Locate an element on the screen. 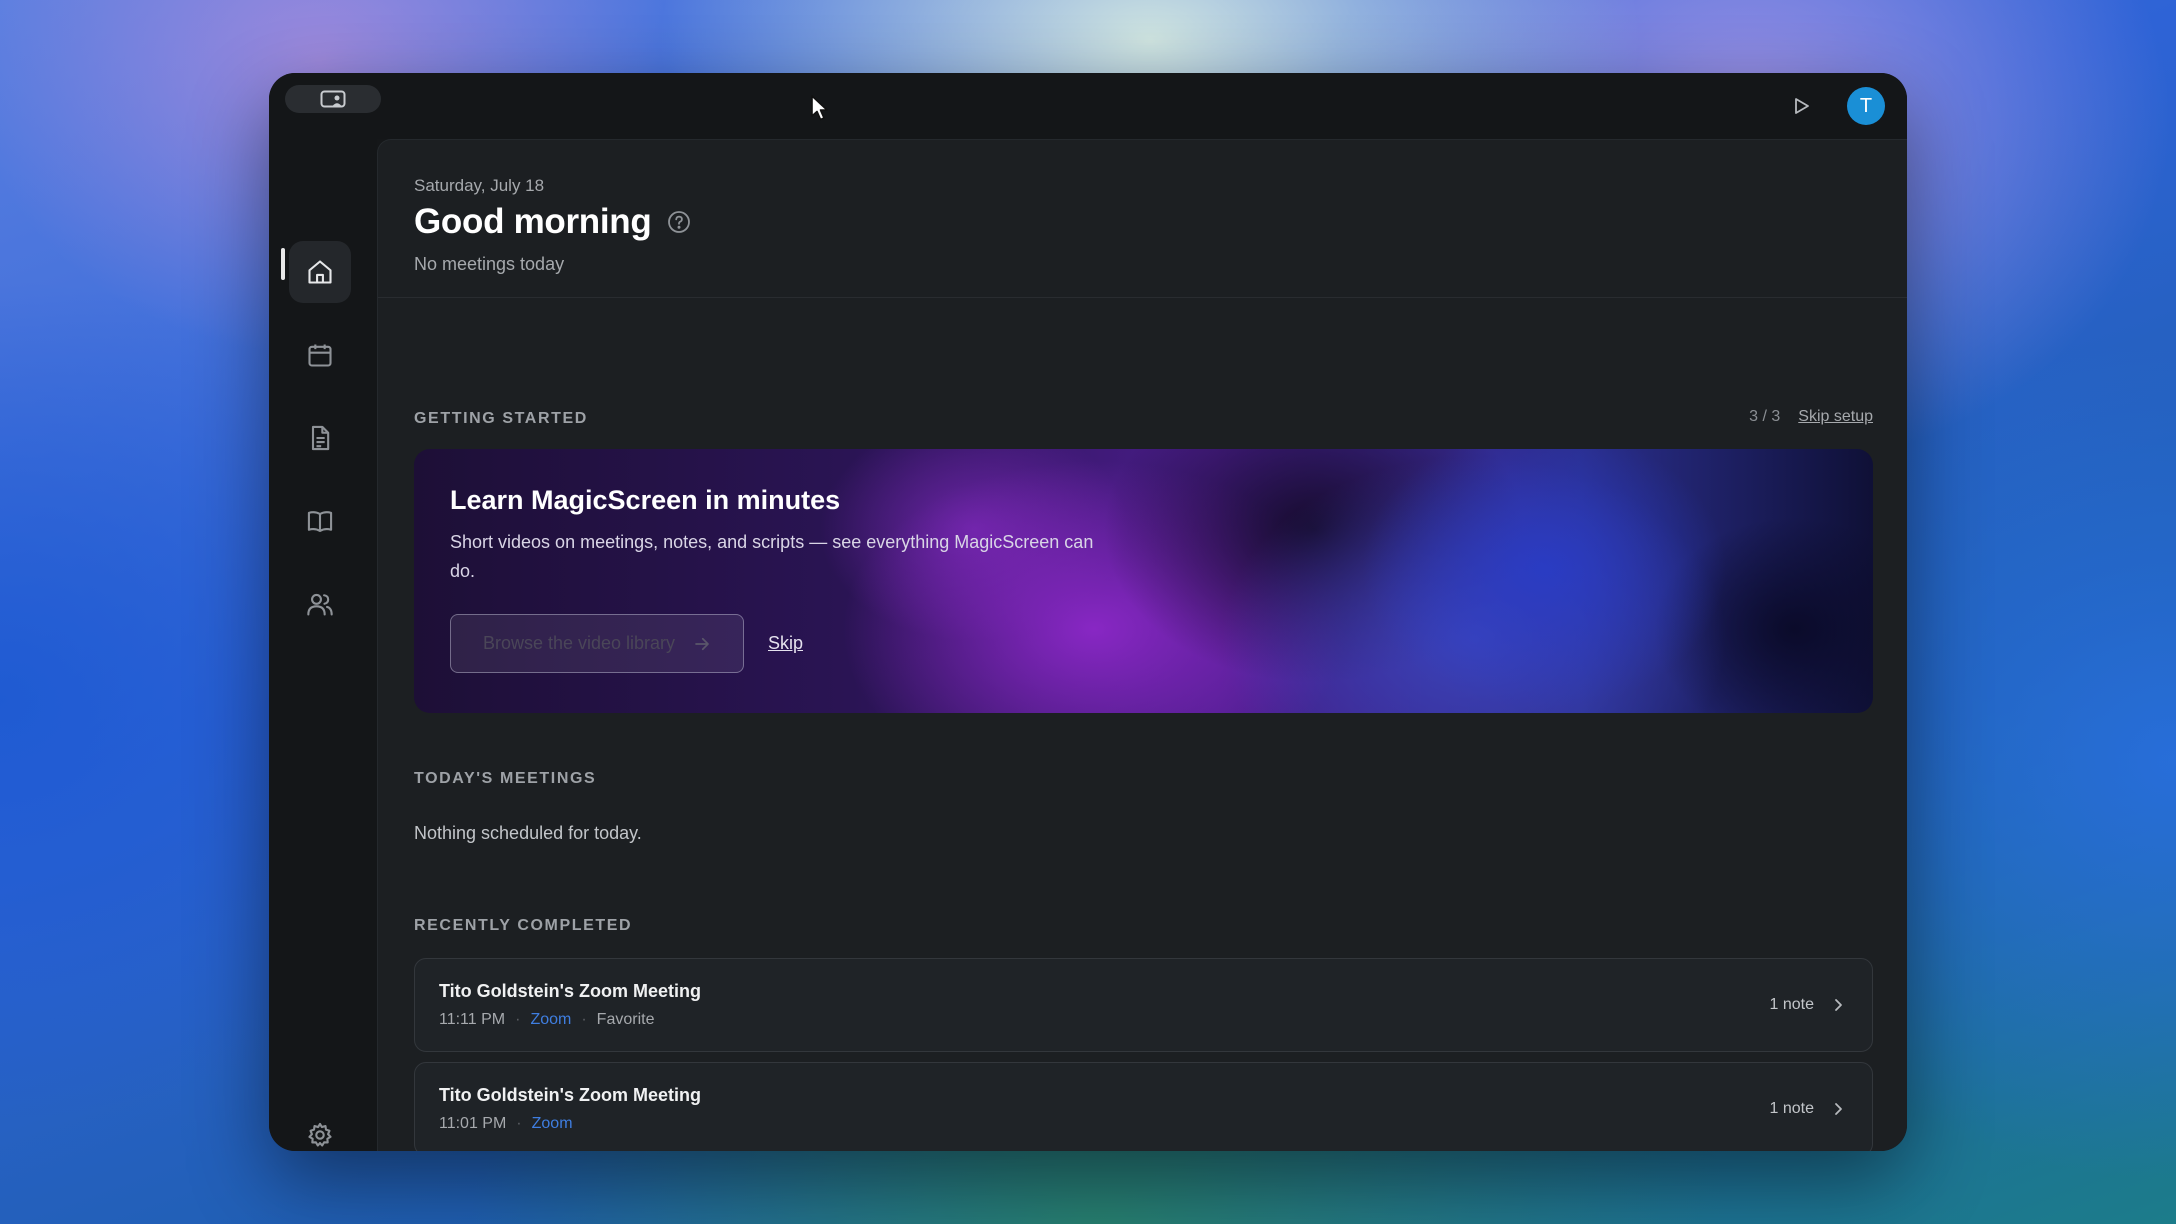 The width and height of the screenshot is (2176, 1224). banner-title: Learn MagicScreen in minutes is located at coordinates (645, 500).